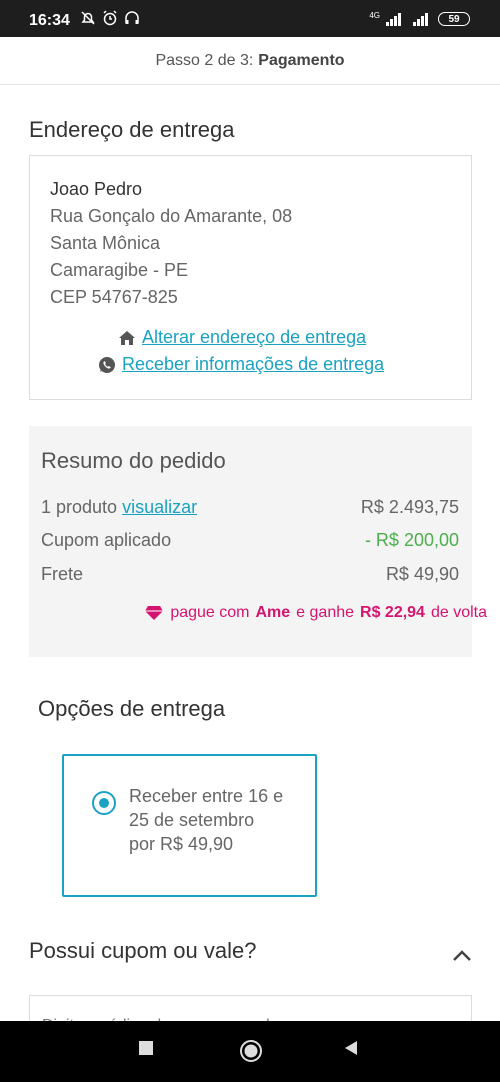 The width and height of the screenshot is (500, 1082). I want to click on checkout-step-header: Passo 2 de 3: Pagamento, so click(250, 61).